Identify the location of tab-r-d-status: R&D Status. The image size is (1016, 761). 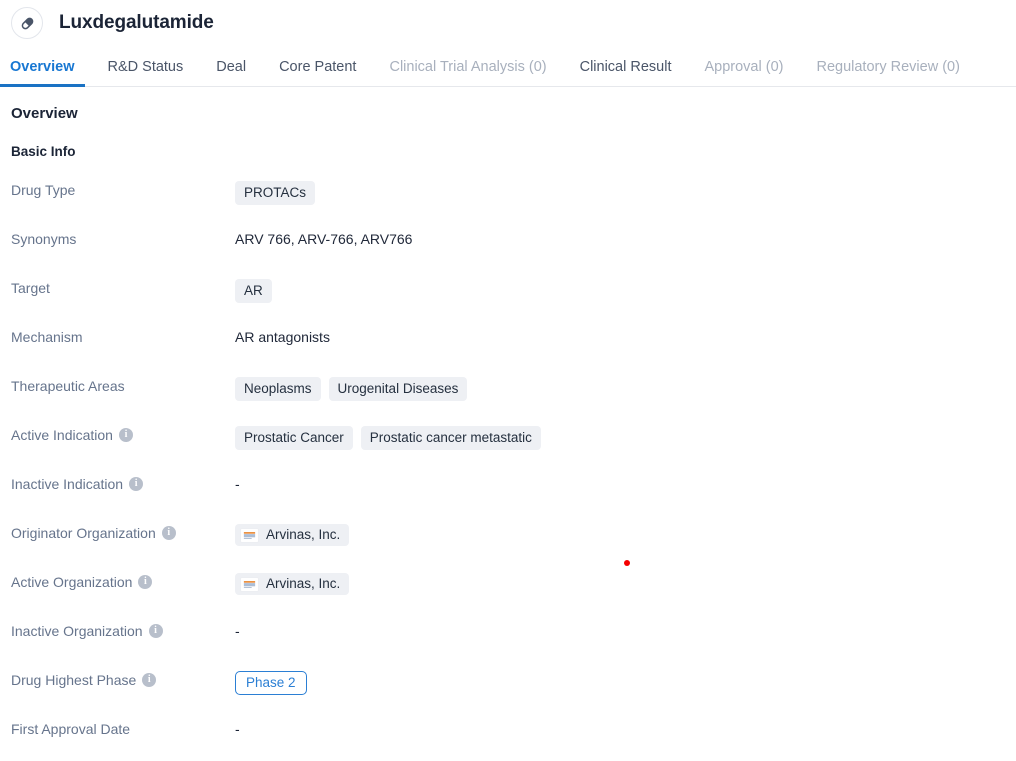
(146, 72).